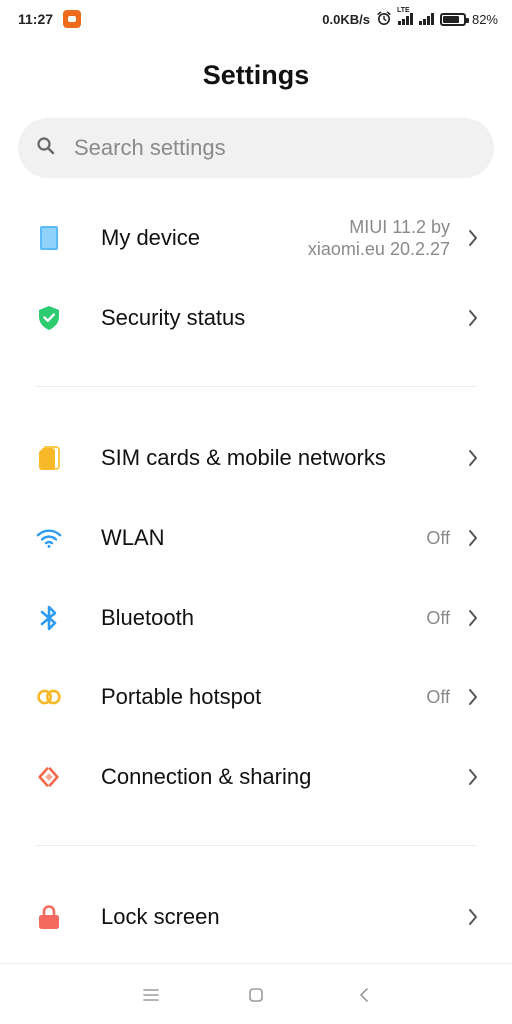  What do you see at coordinates (256, 538) in the screenshot?
I see `settings-item-wlan: WLAN Off` at bounding box center [256, 538].